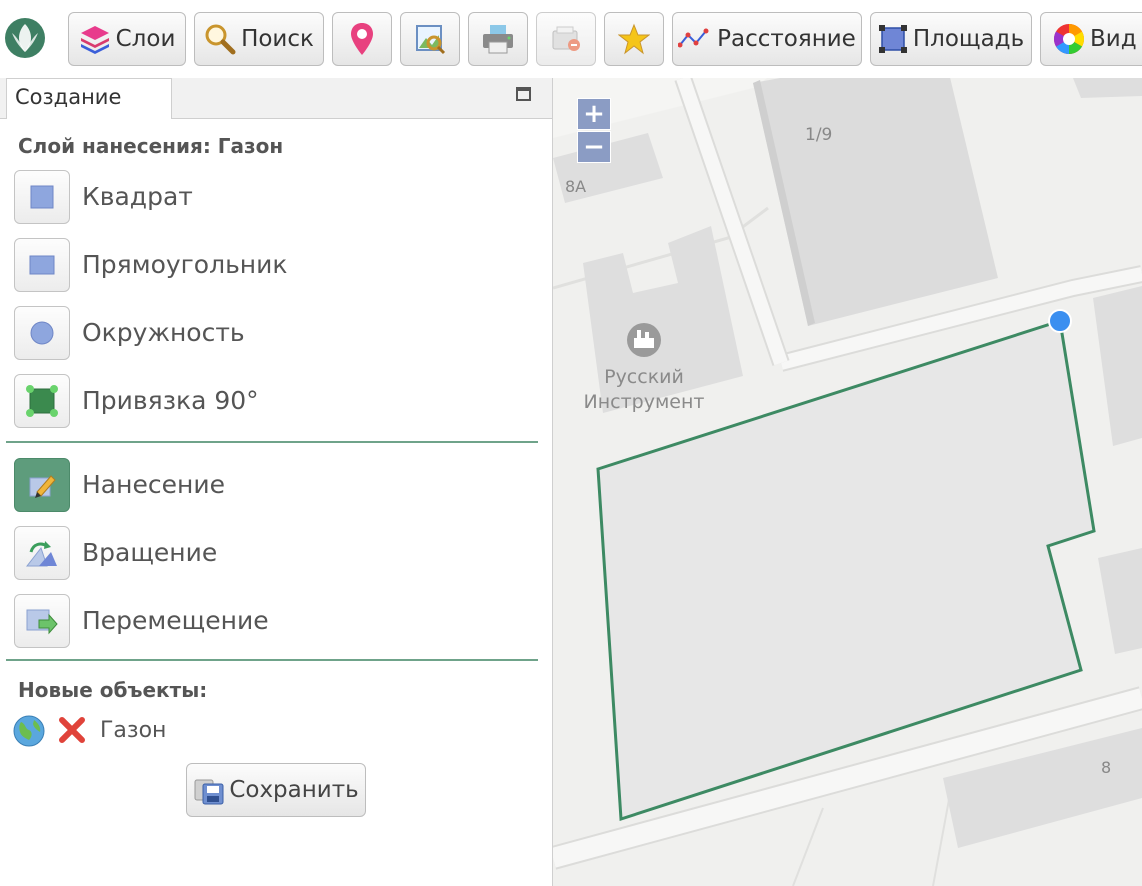 The width and height of the screenshot is (1142, 886). Describe the element at coordinates (145, 39) in the screenshot. I see `layers-label: Слои` at that location.